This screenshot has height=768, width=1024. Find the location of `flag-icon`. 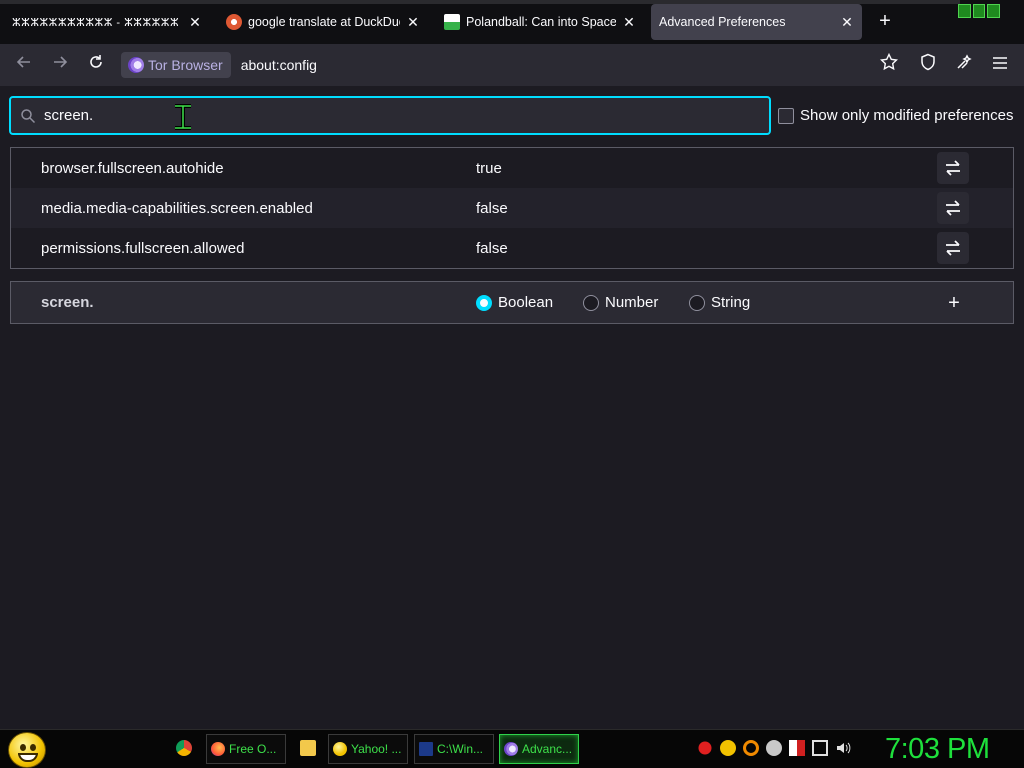

flag-icon is located at coordinates (797, 748).